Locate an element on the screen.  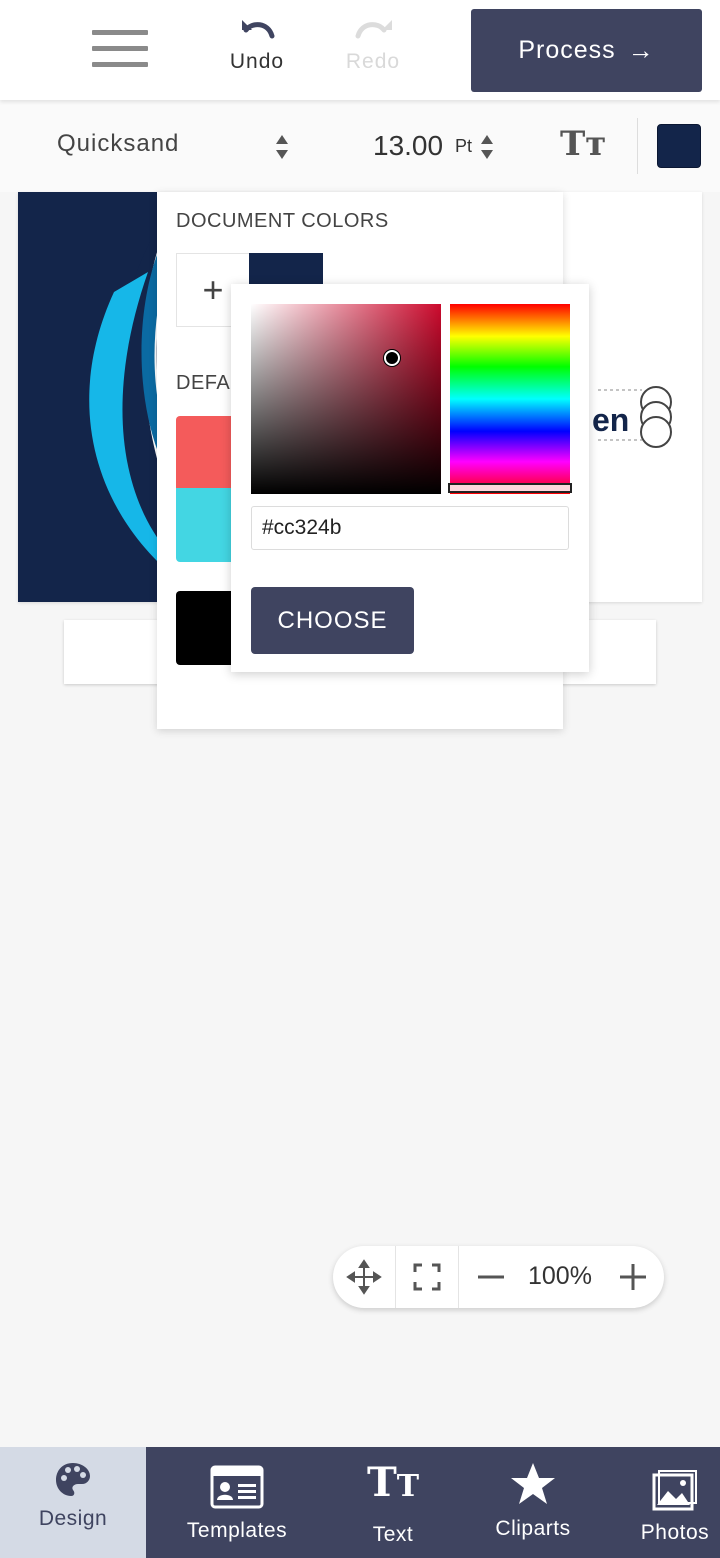
plus-icon is located at coordinates (633, 1277).